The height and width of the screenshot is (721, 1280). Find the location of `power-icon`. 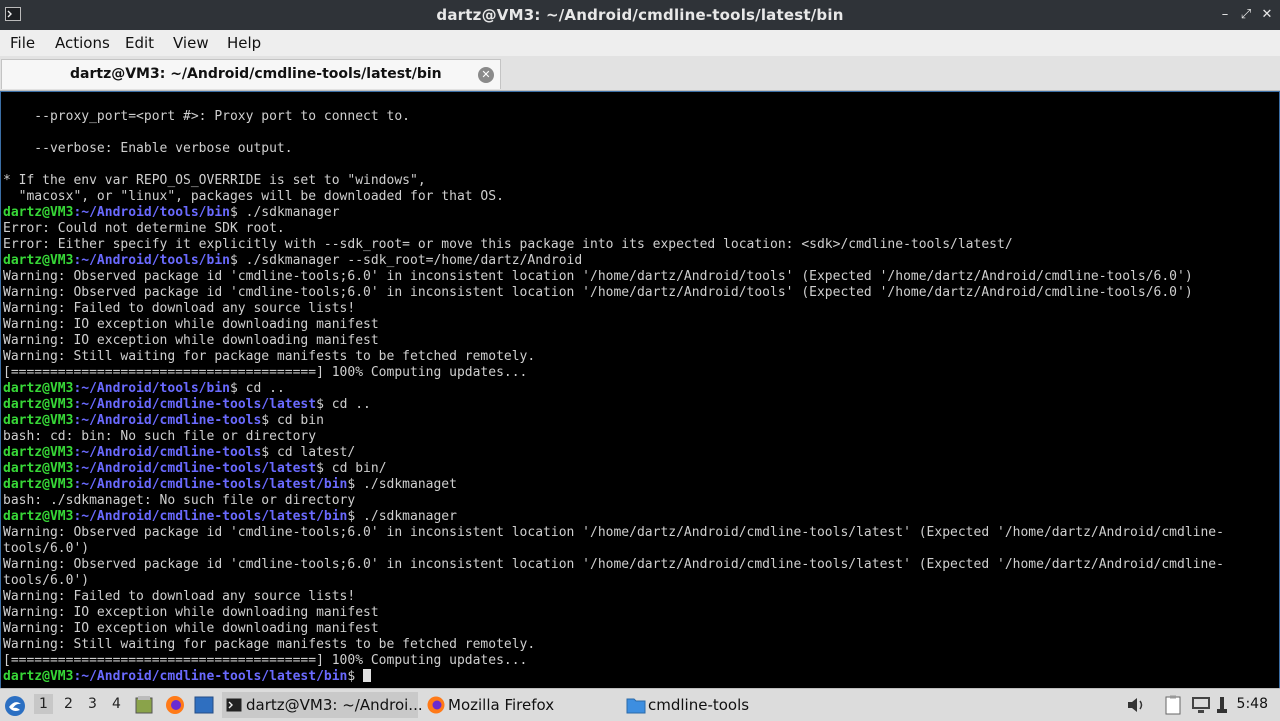

power-icon is located at coordinates (1222, 705).